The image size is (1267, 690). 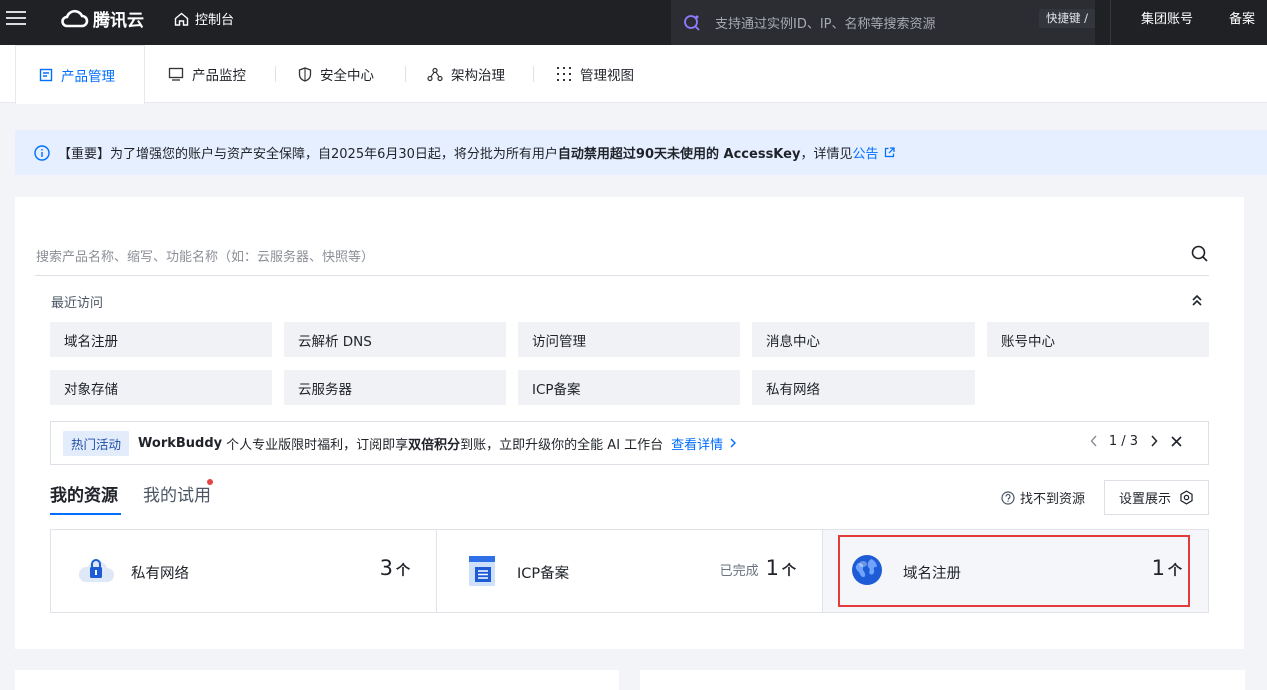 What do you see at coordinates (622, 254) in the screenshot?
I see `product-search-input: 搜索产品名称、缩写、功能名称（如：云服务器、快照等）` at bounding box center [622, 254].